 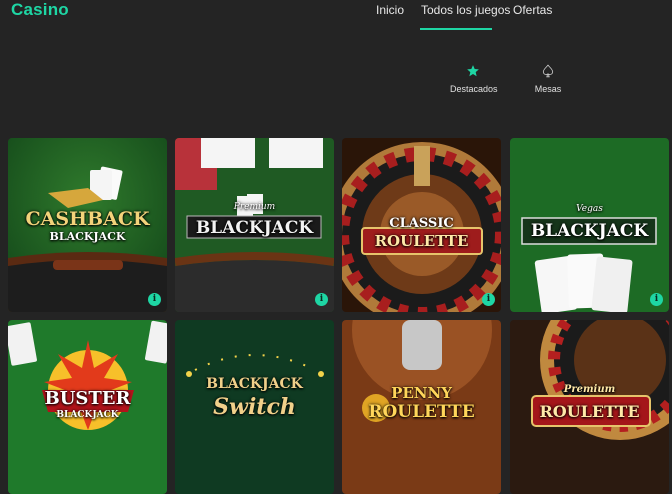 What do you see at coordinates (465, 10) in the screenshot?
I see `nav-todos-los-juegos: Todos los juegos` at bounding box center [465, 10].